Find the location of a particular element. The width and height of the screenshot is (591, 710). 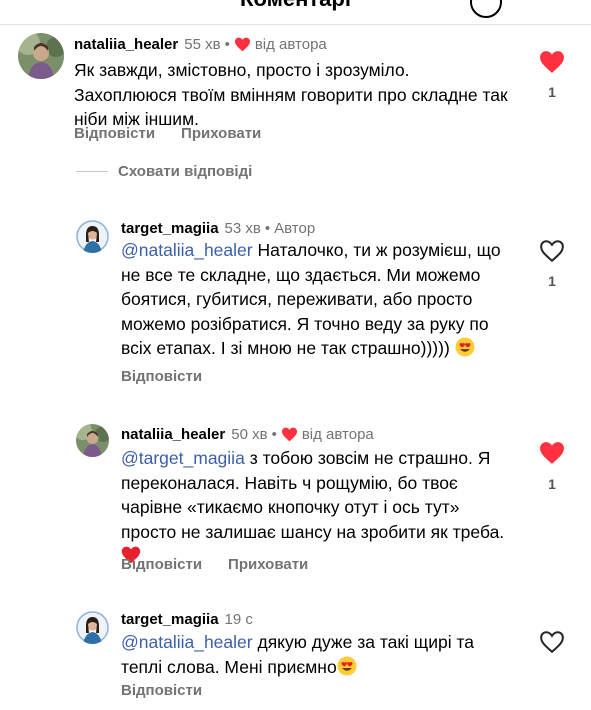

timestamp: 50 хв is located at coordinates (249, 434).